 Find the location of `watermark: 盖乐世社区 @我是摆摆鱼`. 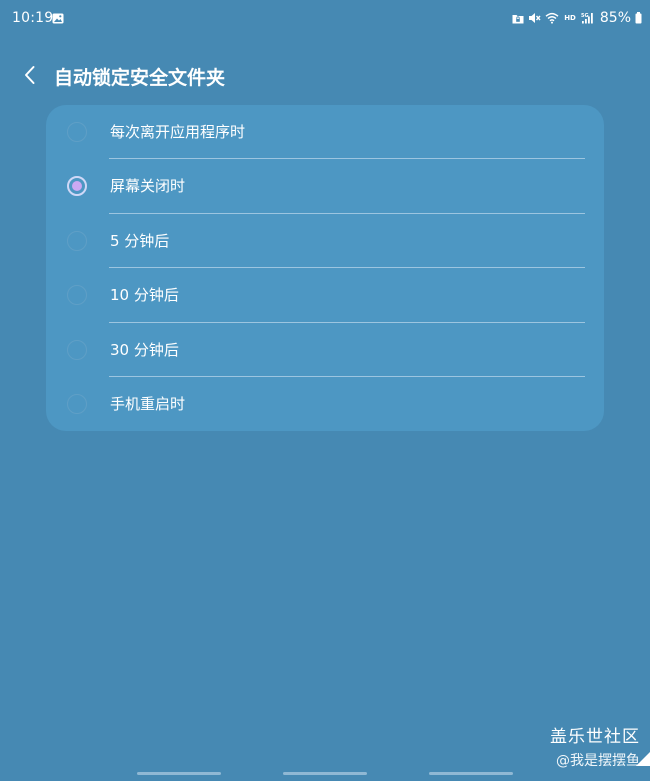

watermark: 盖乐世社区 @我是摆摆鱼 is located at coordinates (595, 746).